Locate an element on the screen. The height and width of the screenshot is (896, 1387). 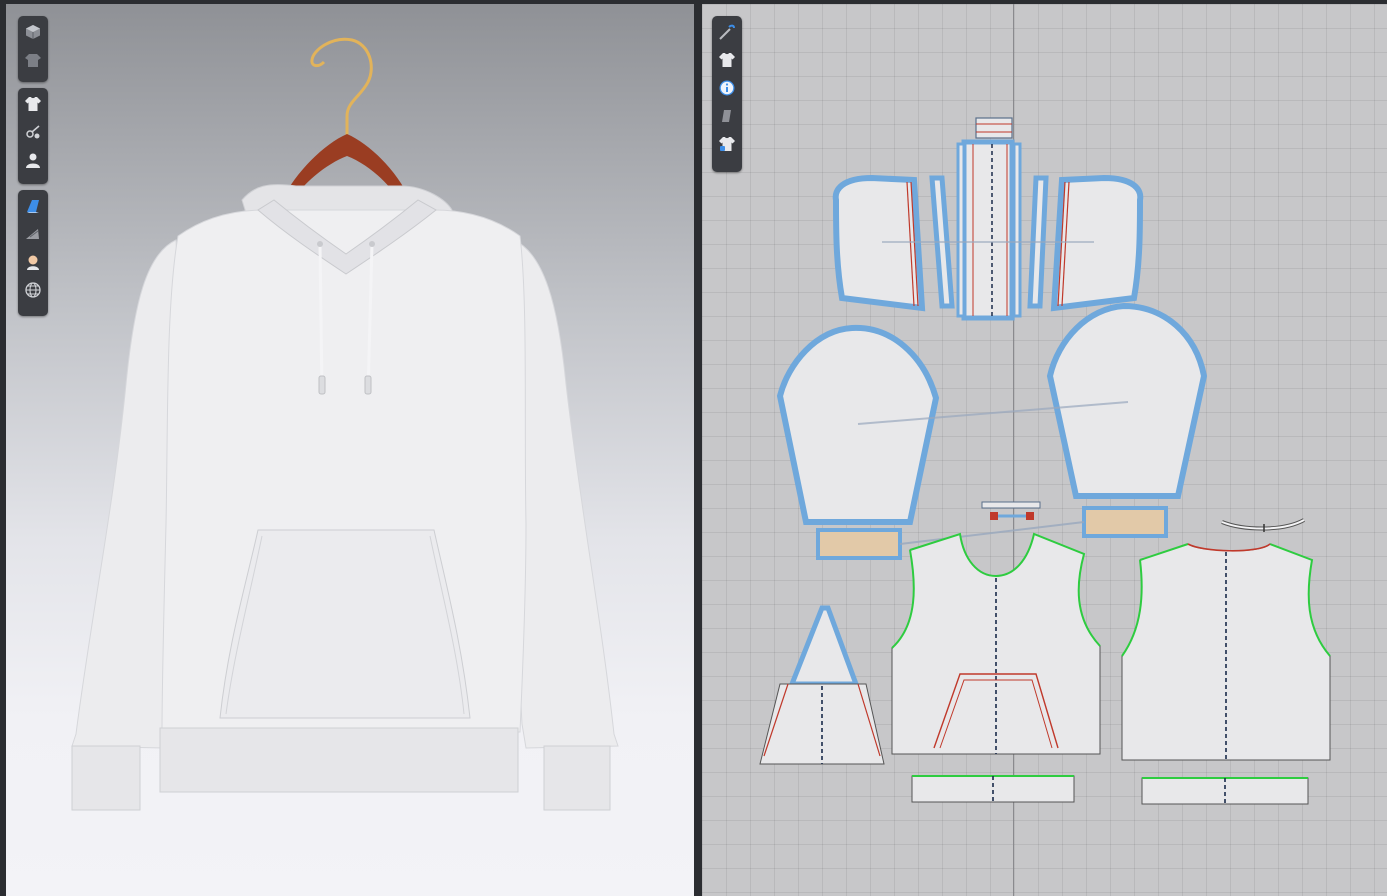
cuff-right is located at coordinates (1125, 522).